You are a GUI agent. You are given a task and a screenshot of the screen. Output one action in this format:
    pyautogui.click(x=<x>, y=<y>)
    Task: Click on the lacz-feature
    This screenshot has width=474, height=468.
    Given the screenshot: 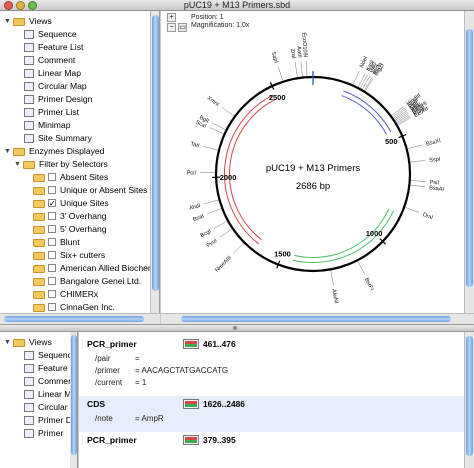 What is the action you would take?
    pyautogui.click(x=367, y=111)
    